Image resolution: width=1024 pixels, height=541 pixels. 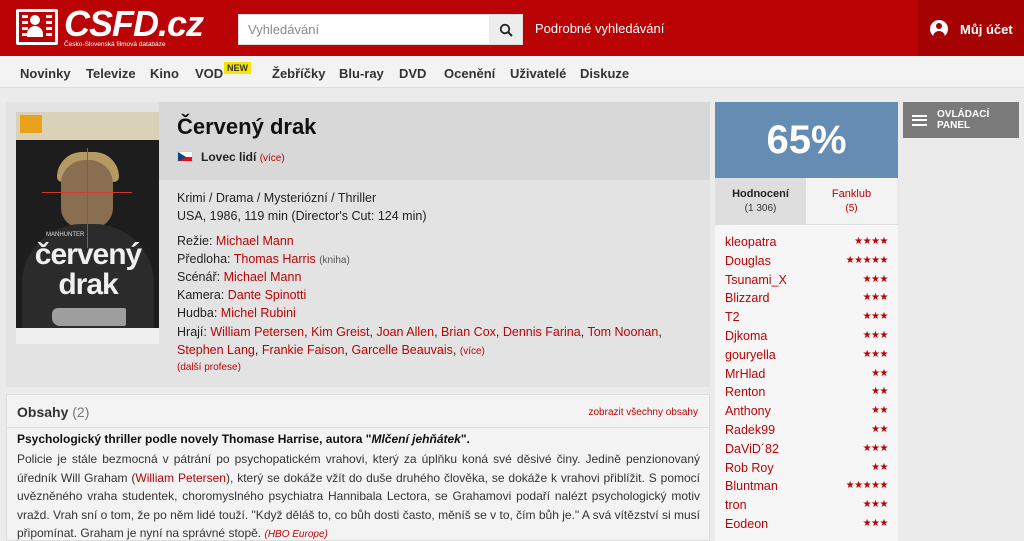 What do you see at coordinates (247, 126) in the screenshot?
I see `film-title: Červený drak` at bounding box center [247, 126].